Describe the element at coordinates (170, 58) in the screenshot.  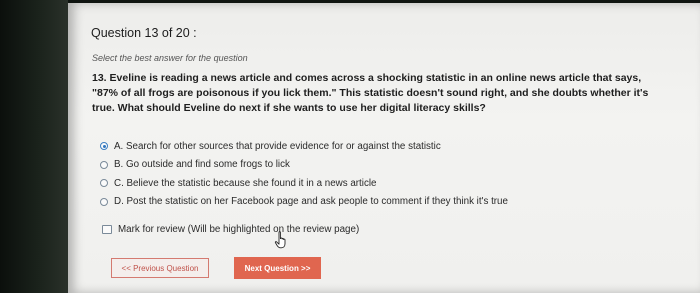
I see `question-instruction: Select the best answer for the question` at that location.